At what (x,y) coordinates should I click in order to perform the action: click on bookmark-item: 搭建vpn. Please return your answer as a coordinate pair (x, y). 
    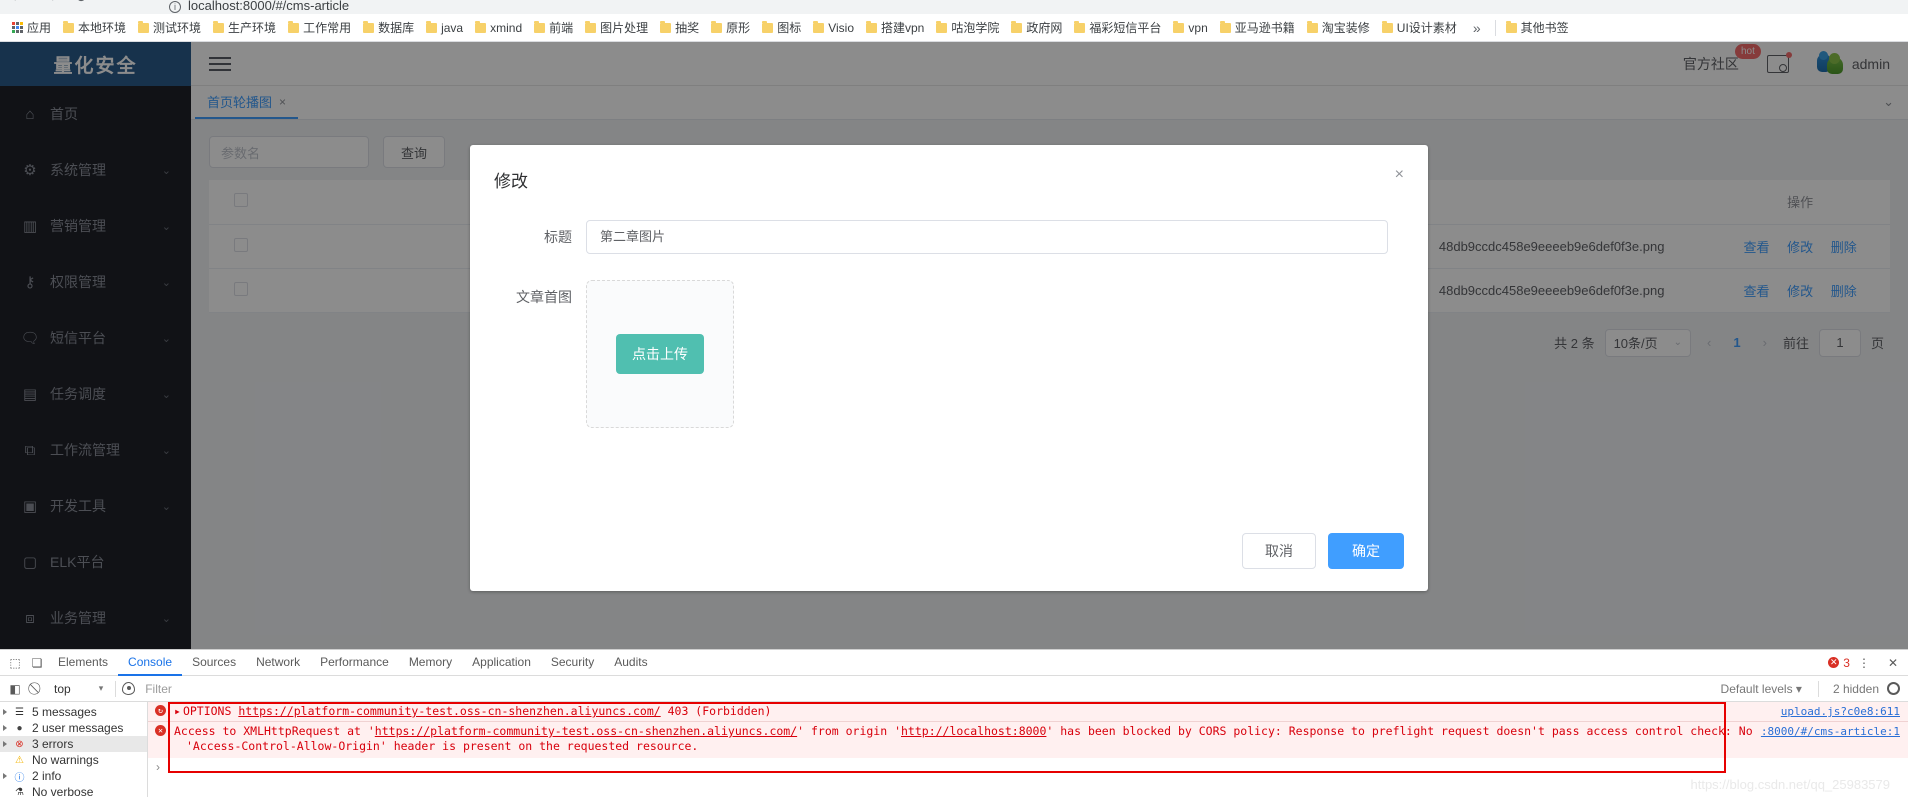
    Looking at the image, I should click on (895, 27).